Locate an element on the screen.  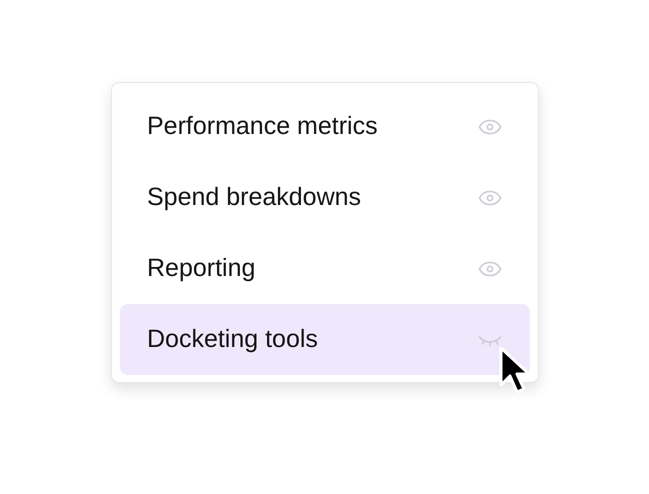
item-label: Docketing tools is located at coordinates (232, 339).